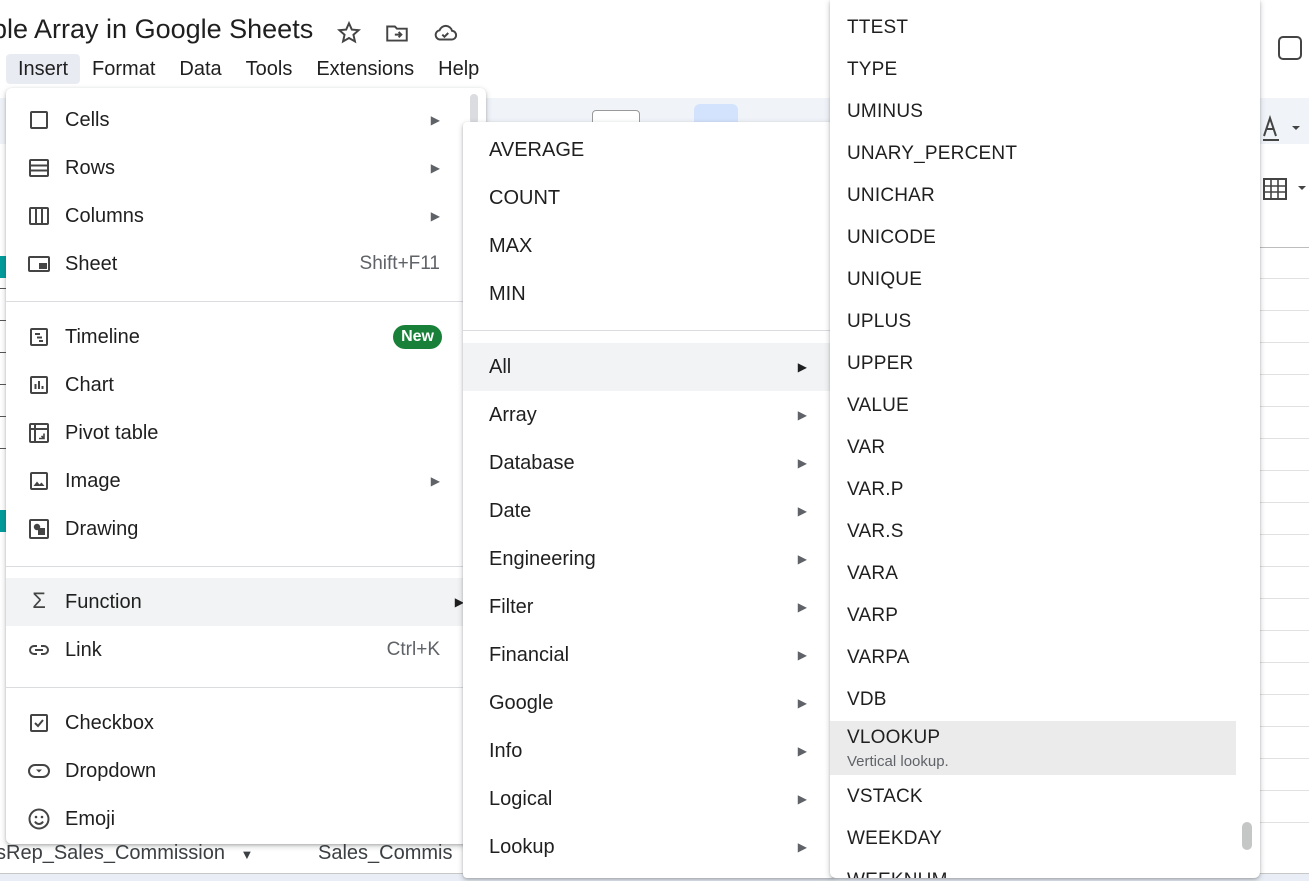  Describe the element at coordinates (413, 649) in the screenshot. I see `shortcut-label: Ctrl+K` at that location.